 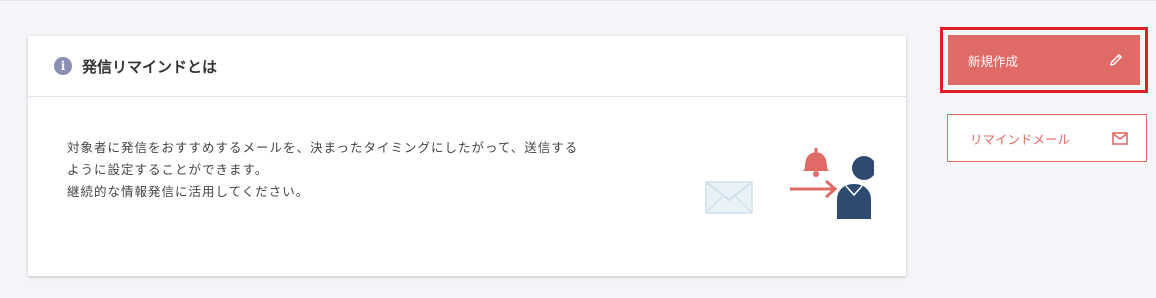 What do you see at coordinates (729, 197) in the screenshot?
I see `envelope-icon` at bounding box center [729, 197].